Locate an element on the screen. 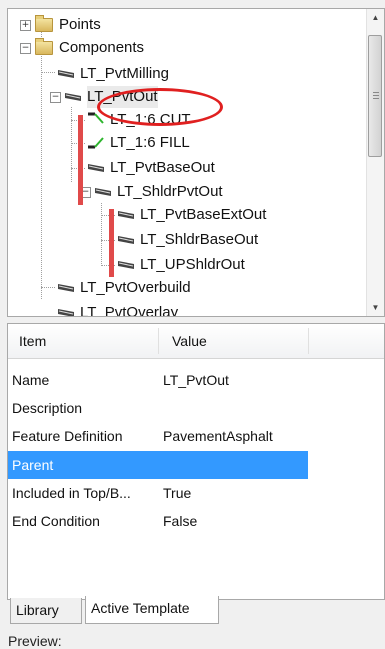 The width and height of the screenshot is (385, 649). tree-node-points: + Points is located at coordinates (60, 25).